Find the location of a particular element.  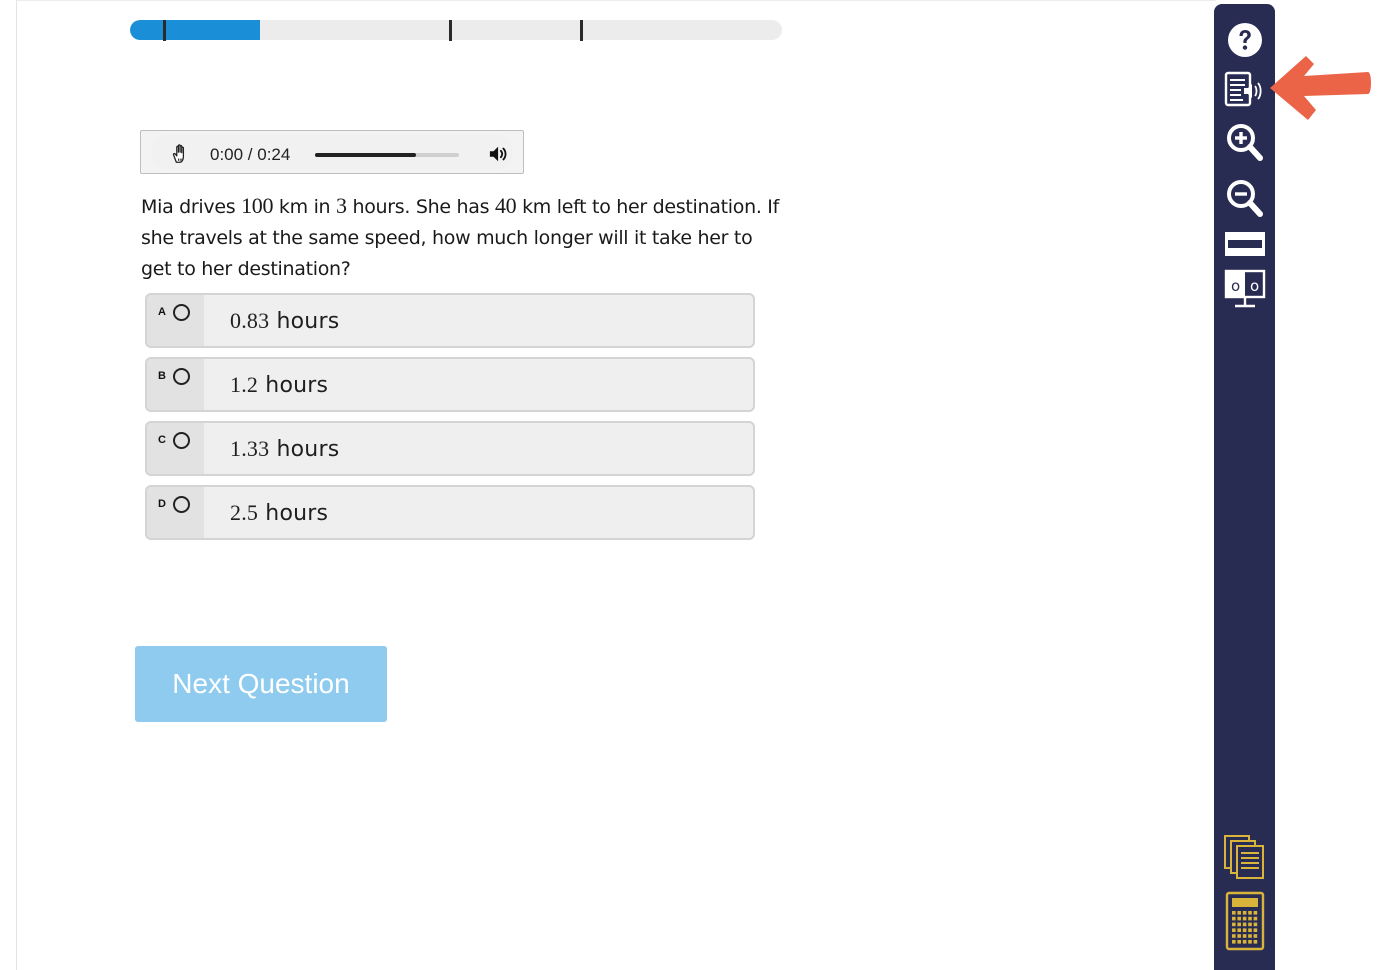

question-number: 40 is located at coordinates (505, 205).